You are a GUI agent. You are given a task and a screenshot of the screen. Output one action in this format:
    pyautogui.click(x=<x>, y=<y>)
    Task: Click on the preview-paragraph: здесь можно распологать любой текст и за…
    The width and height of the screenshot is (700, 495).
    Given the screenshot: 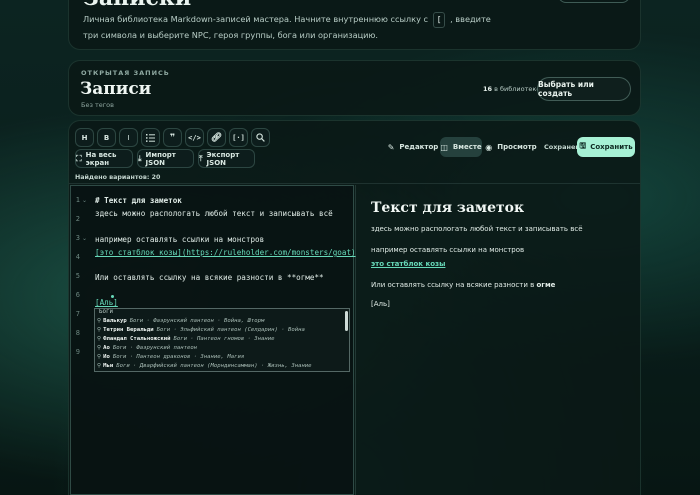 What is the action you would take?
    pyautogui.click(x=477, y=229)
    